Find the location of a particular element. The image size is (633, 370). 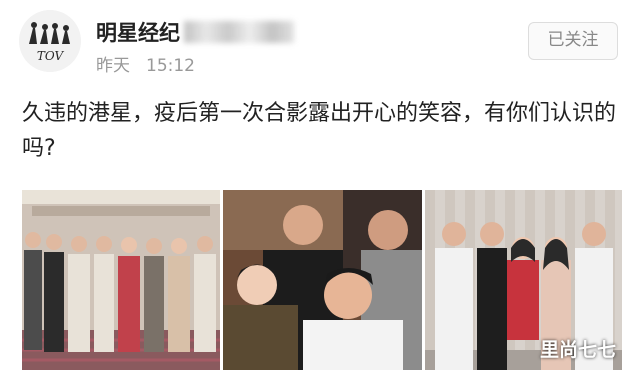

timestamp-day: 昨天 is located at coordinates (113, 66).